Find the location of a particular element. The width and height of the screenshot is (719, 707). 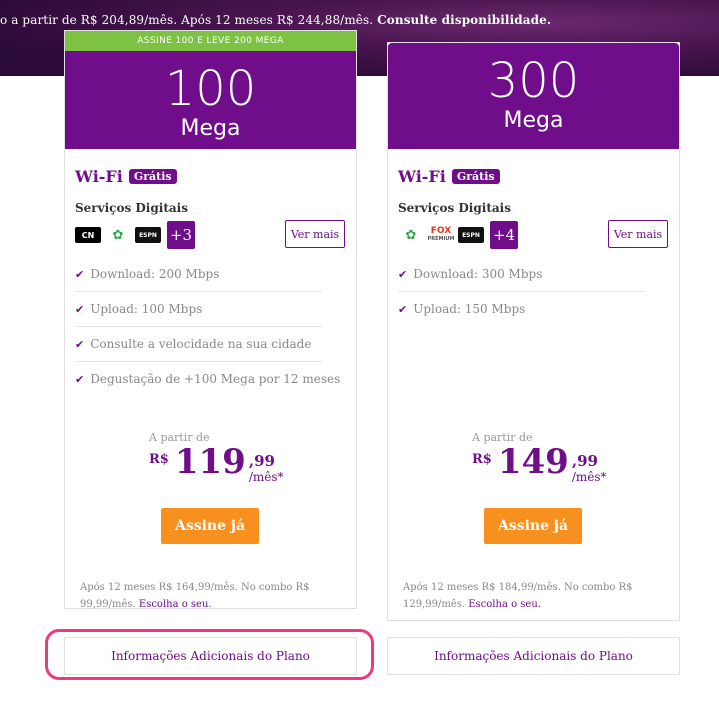

list-item: ✔ Download: 300 Mbps is located at coordinates (521, 274).